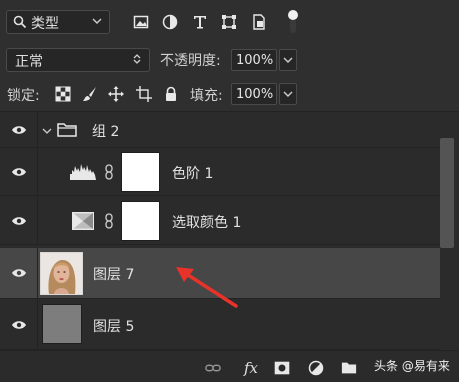 The height and width of the screenshot is (382, 459). What do you see at coordinates (259, 22) in the screenshot?
I see `filter-smart-object-icon` at bounding box center [259, 22].